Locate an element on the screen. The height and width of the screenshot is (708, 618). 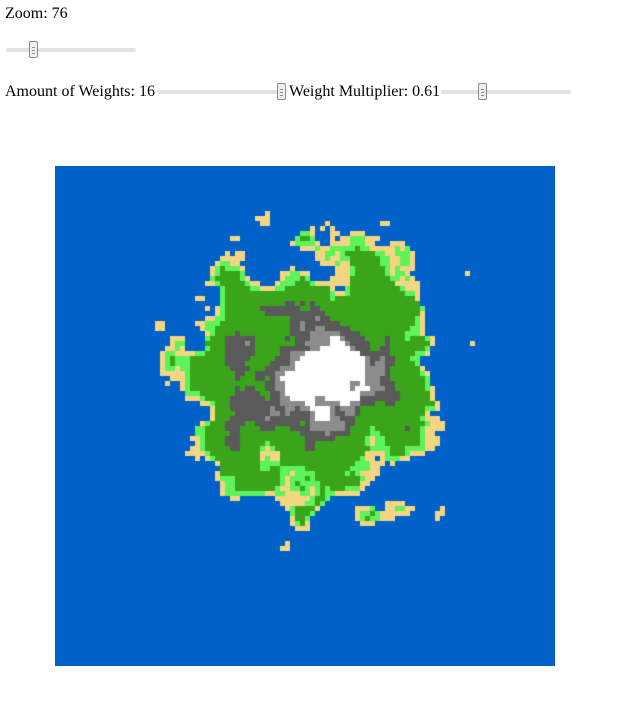
multiplier-slider-track is located at coordinates (506, 92).